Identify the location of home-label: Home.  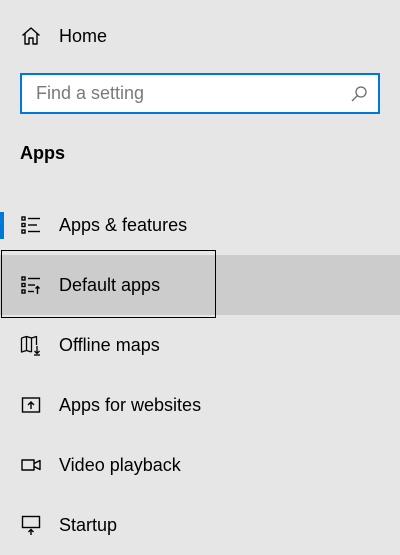
(83, 36).